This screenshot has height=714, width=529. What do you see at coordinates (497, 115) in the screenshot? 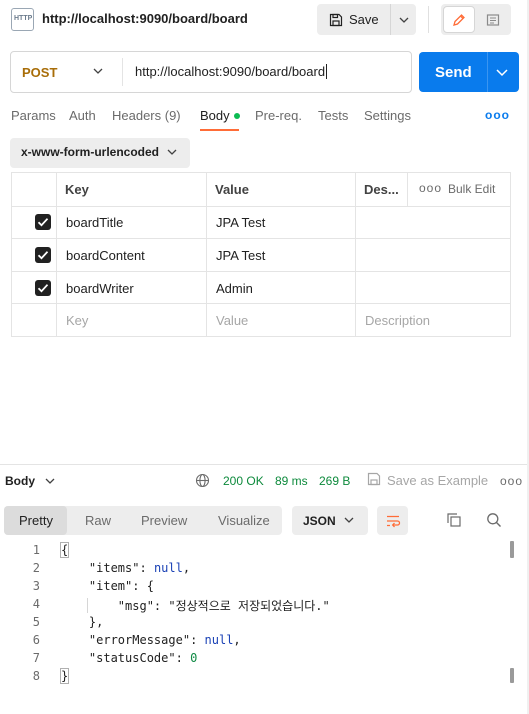
I see `more-options-button: ooo` at bounding box center [497, 115].